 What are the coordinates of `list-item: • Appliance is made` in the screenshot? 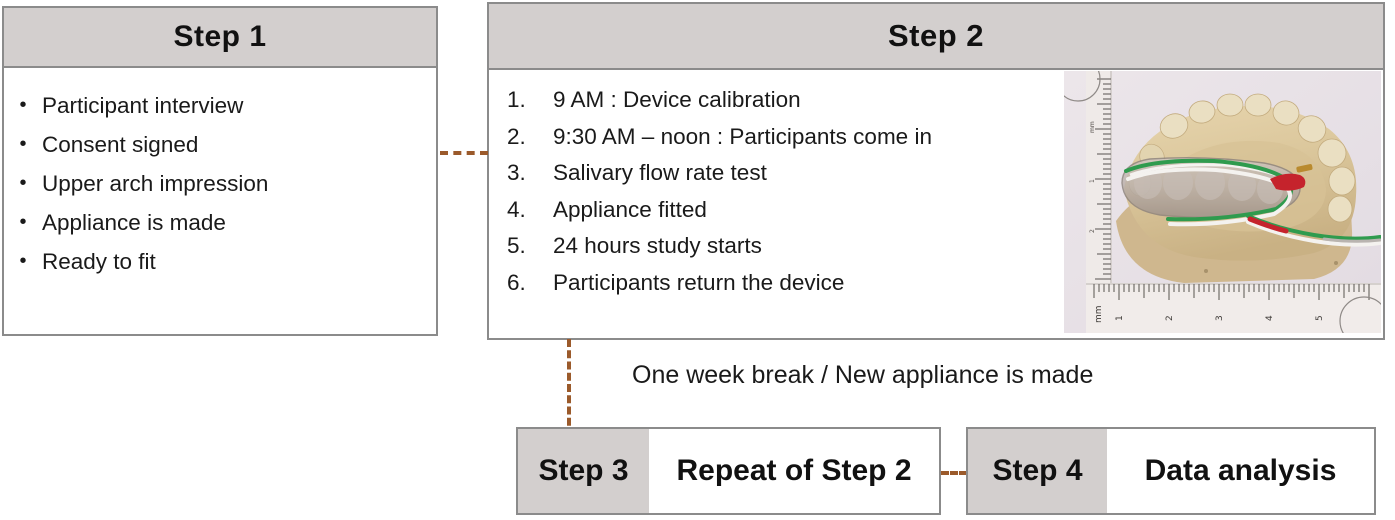 It's located at (220, 222).